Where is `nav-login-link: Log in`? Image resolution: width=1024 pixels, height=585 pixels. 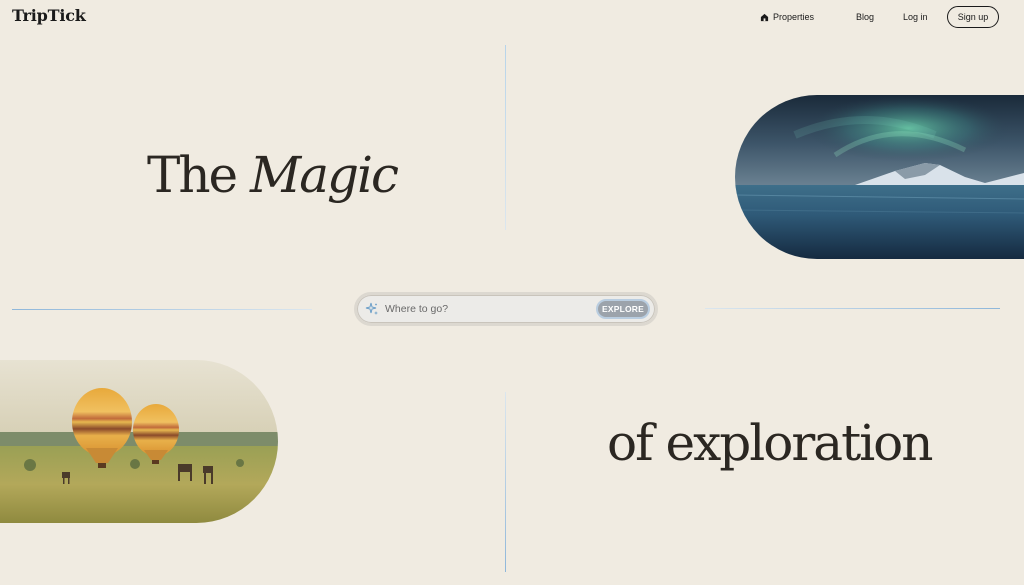 nav-login-link: Log in is located at coordinates (915, 17).